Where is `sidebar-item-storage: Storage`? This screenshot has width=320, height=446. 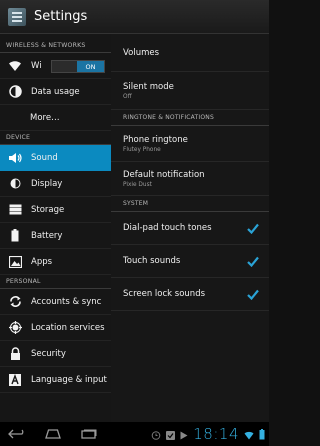 sidebar-item-storage: Storage is located at coordinates (55, 210).